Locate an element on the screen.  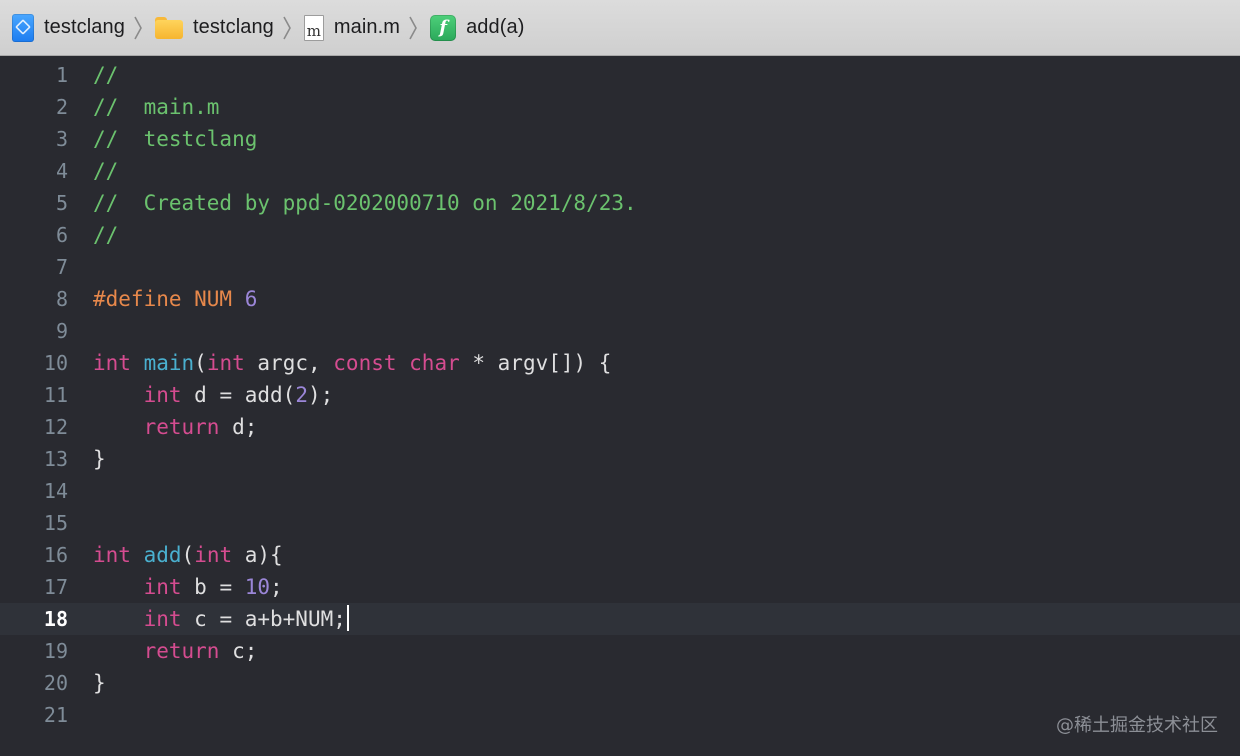
breadcrumb-label: add(a) is located at coordinates (495, 27).